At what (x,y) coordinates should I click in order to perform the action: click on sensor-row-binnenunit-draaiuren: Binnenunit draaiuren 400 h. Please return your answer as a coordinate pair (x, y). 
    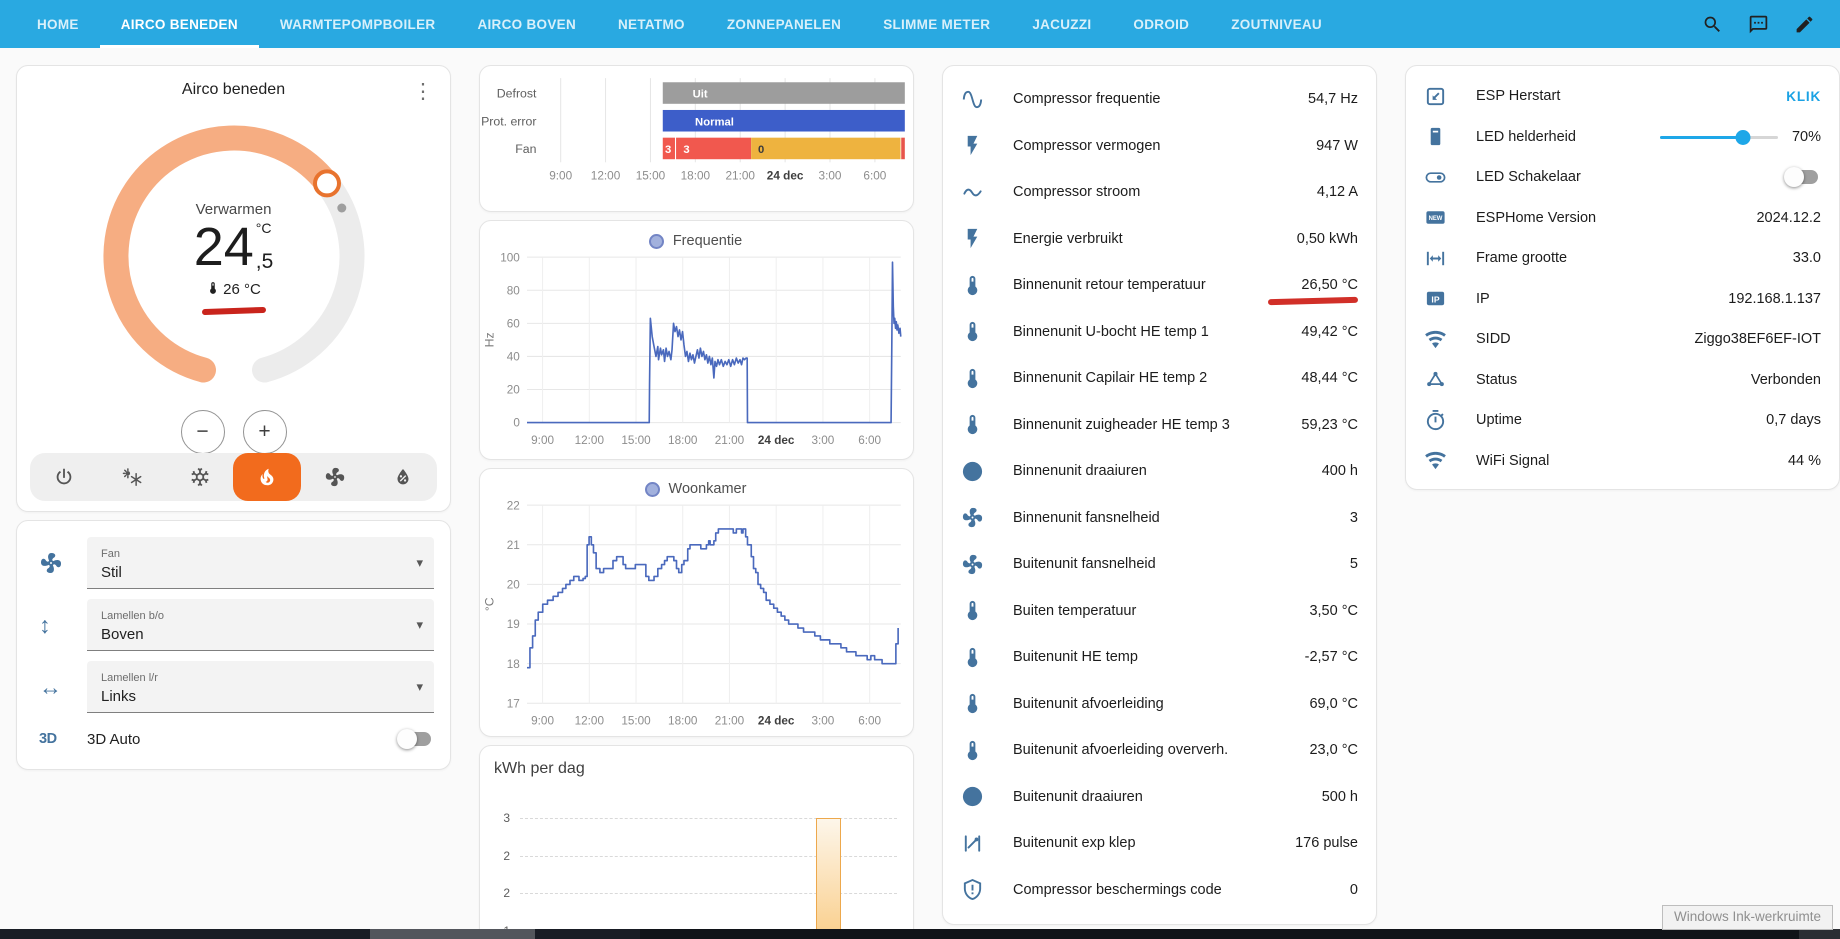
    Looking at the image, I should click on (1159, 471).